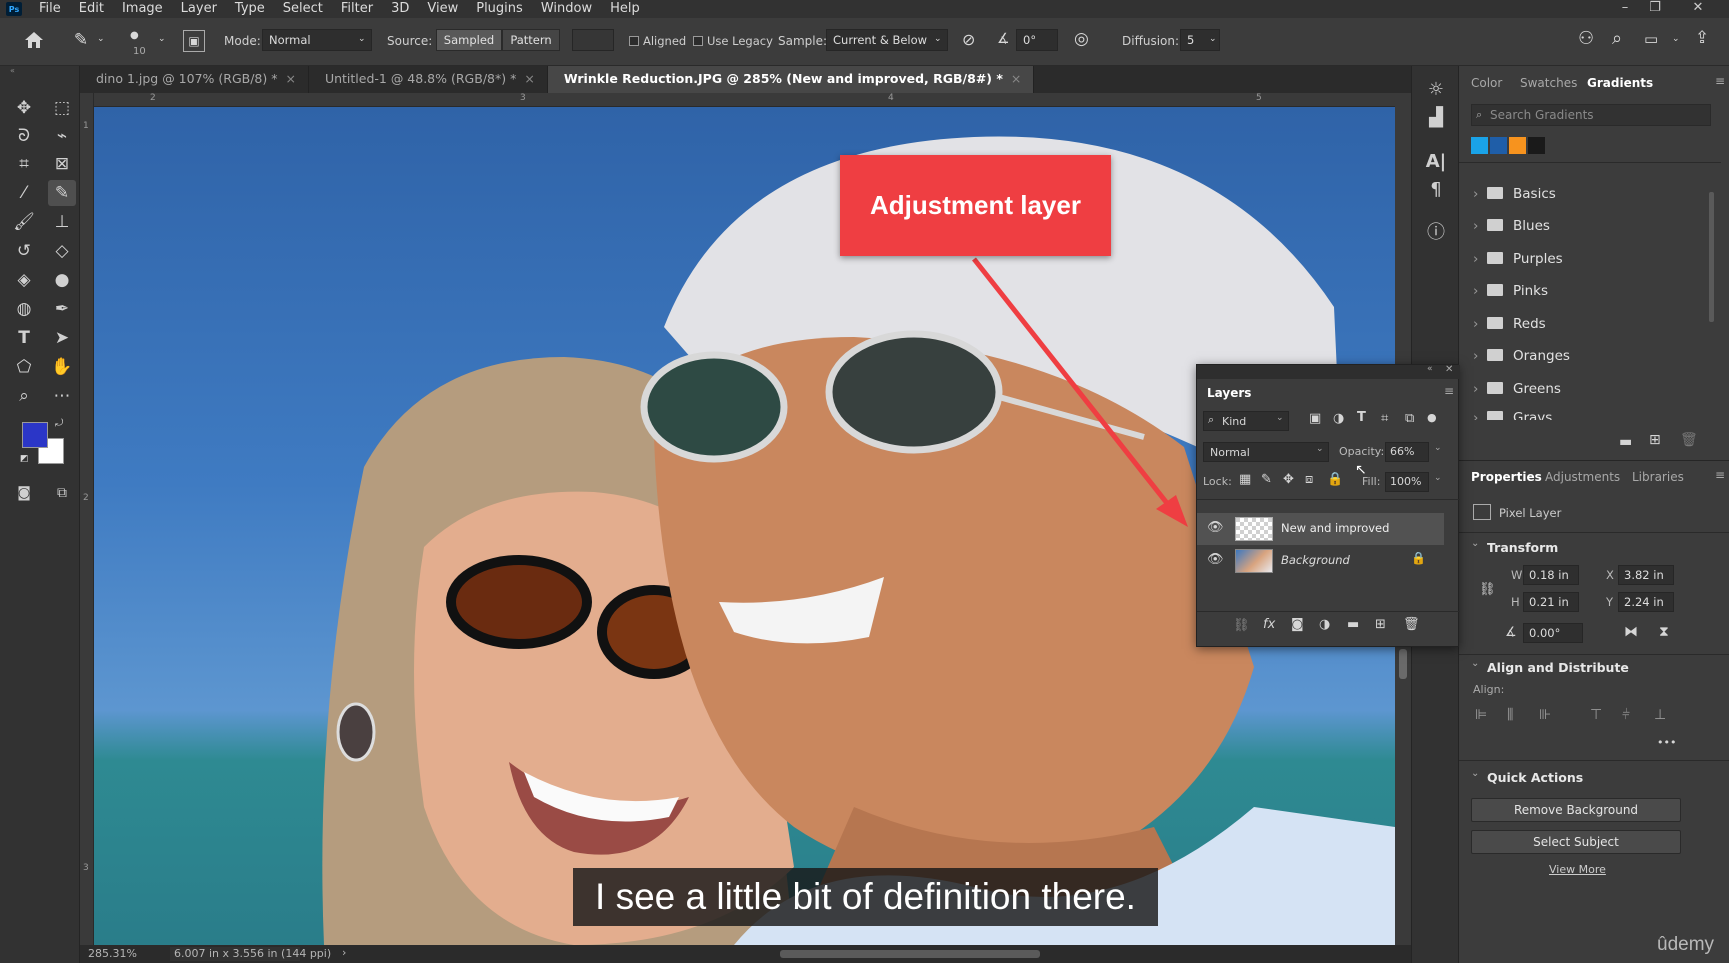 The image size is (1729, 963). Describe the element at coordinates (1646, 575) in the screenshot. I see `x-input: 3.82 in` at that location.